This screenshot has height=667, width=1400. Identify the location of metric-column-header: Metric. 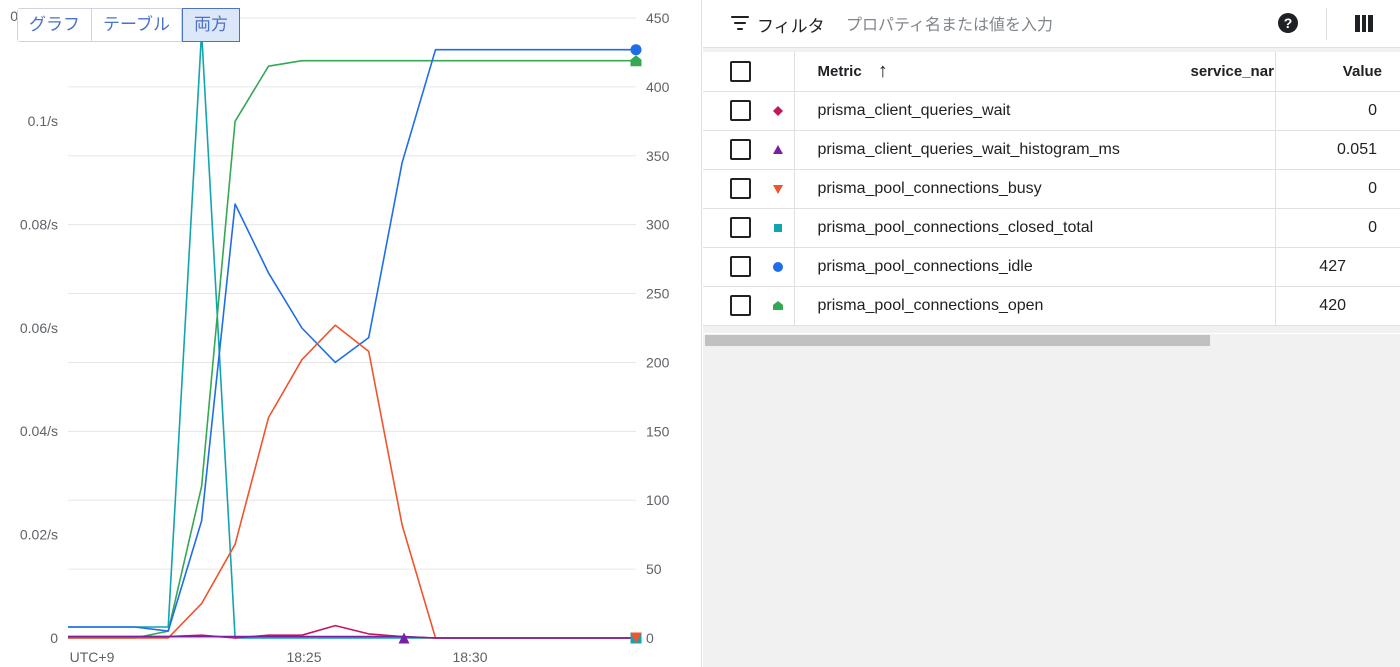
(840, 71).